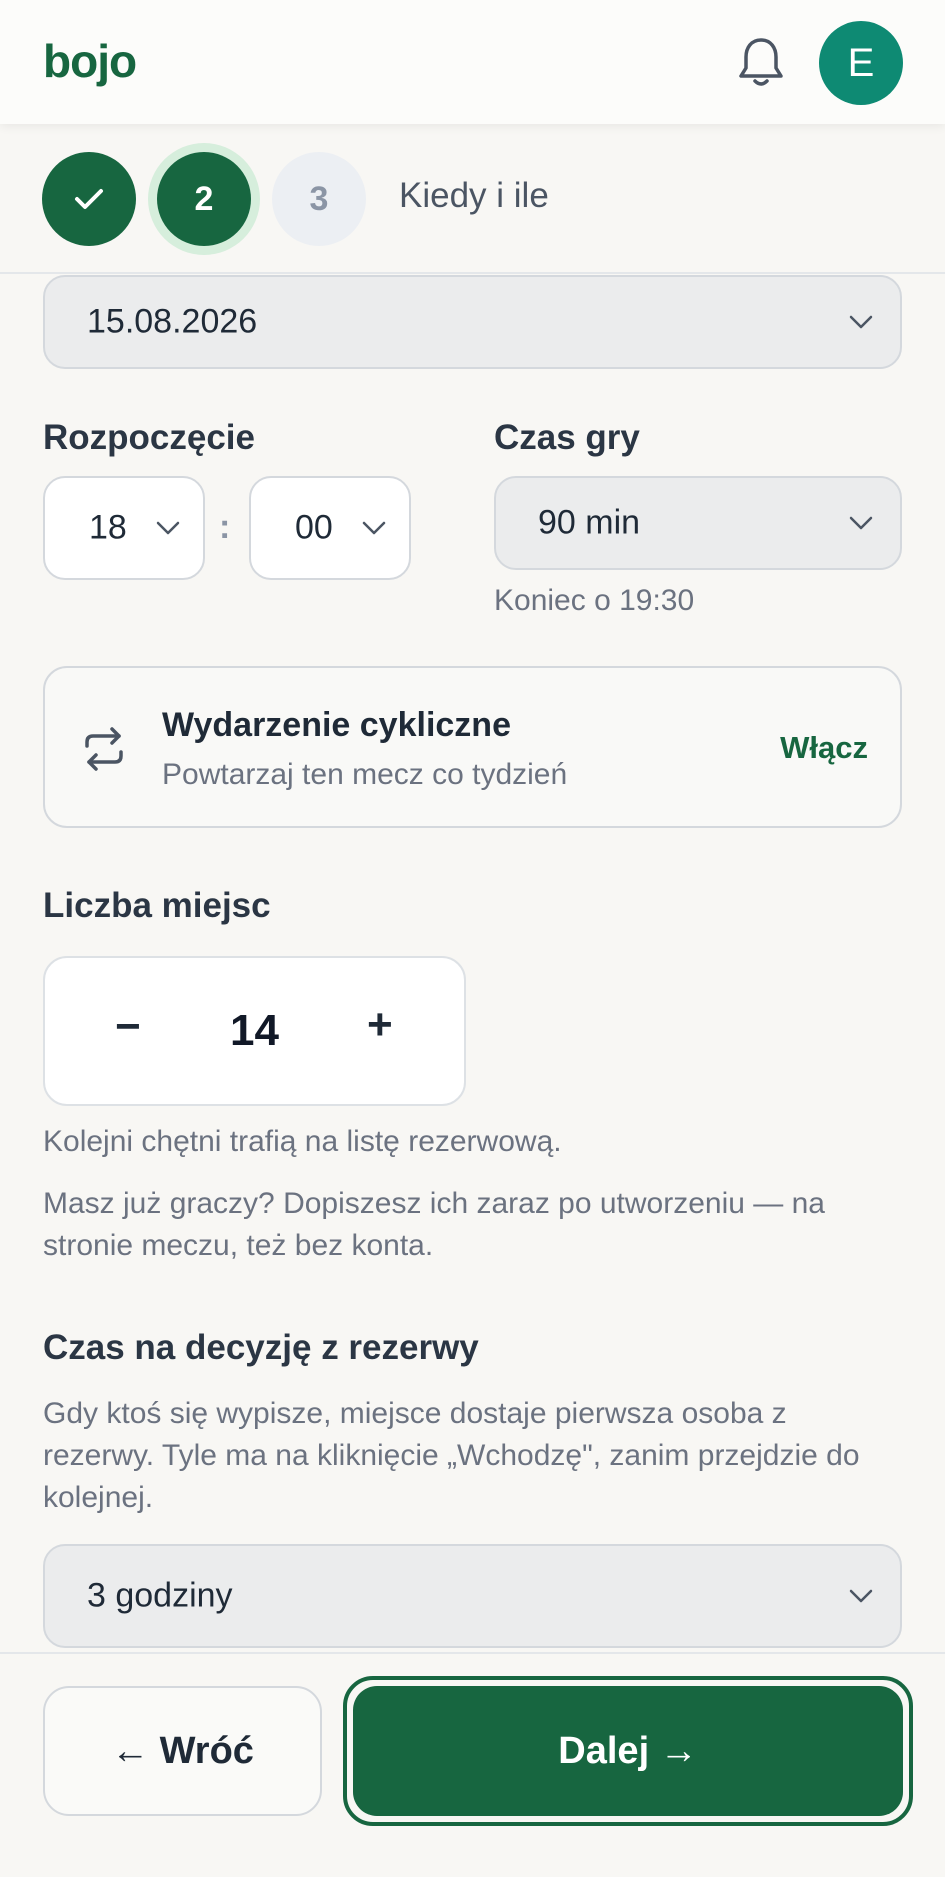 The height and width of the screenshot is (1877, 945). What do you see at coordinates (204, 199) in the screenshot?
I see `step-2-current: 2` at bounding box center [204, 199].